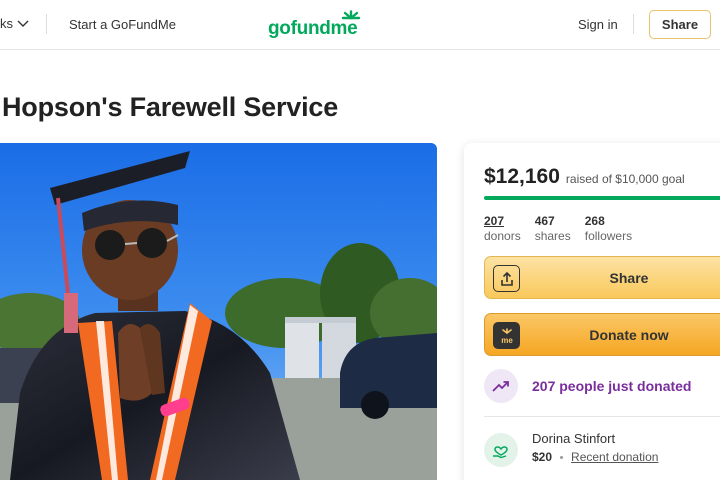 The width and height of the screenshot is (720, 480). What do you see at coordinates (595, 449) in the screenshot?
I see `donor-info: Dorina Stinfort $20 Recent donation` at bounding box center [595, 449].